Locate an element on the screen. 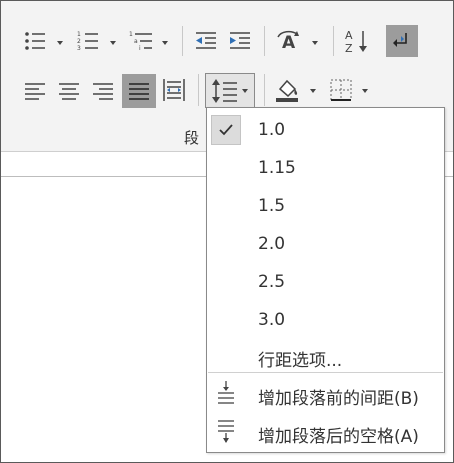 This screenshot has height=463, width=454. numbering-icon: 1 2 3 is located at coordinates (87, 41).